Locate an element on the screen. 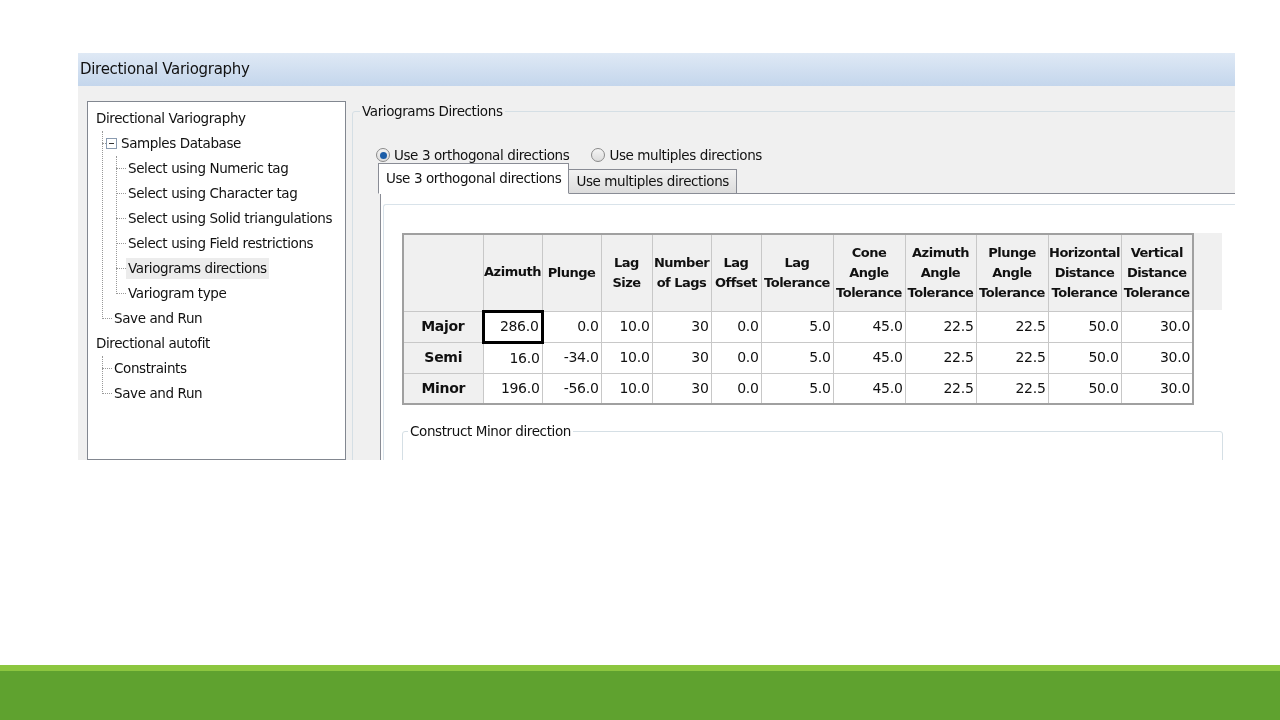 The image size is (1280, 720). table-cell: 286.0 is located at coordinates (512, 326).